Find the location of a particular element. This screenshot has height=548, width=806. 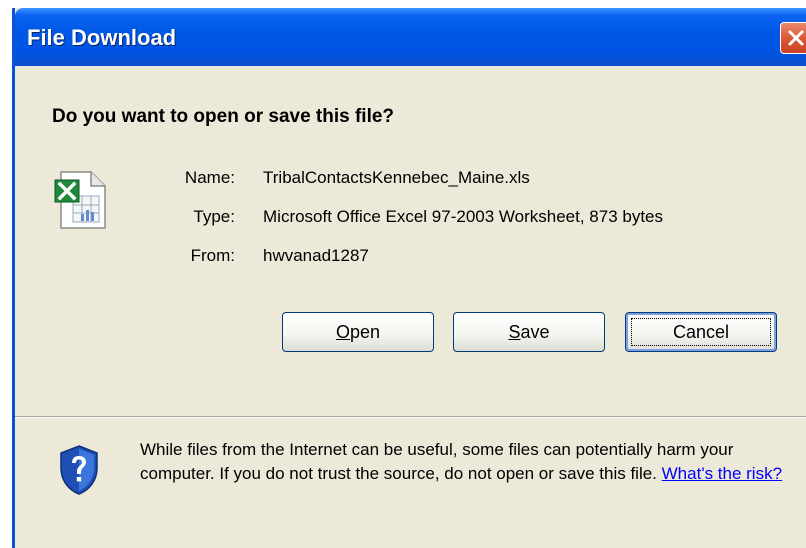

dialog-question: Do you want to open or save this file? is located at coordinates (223, 116).